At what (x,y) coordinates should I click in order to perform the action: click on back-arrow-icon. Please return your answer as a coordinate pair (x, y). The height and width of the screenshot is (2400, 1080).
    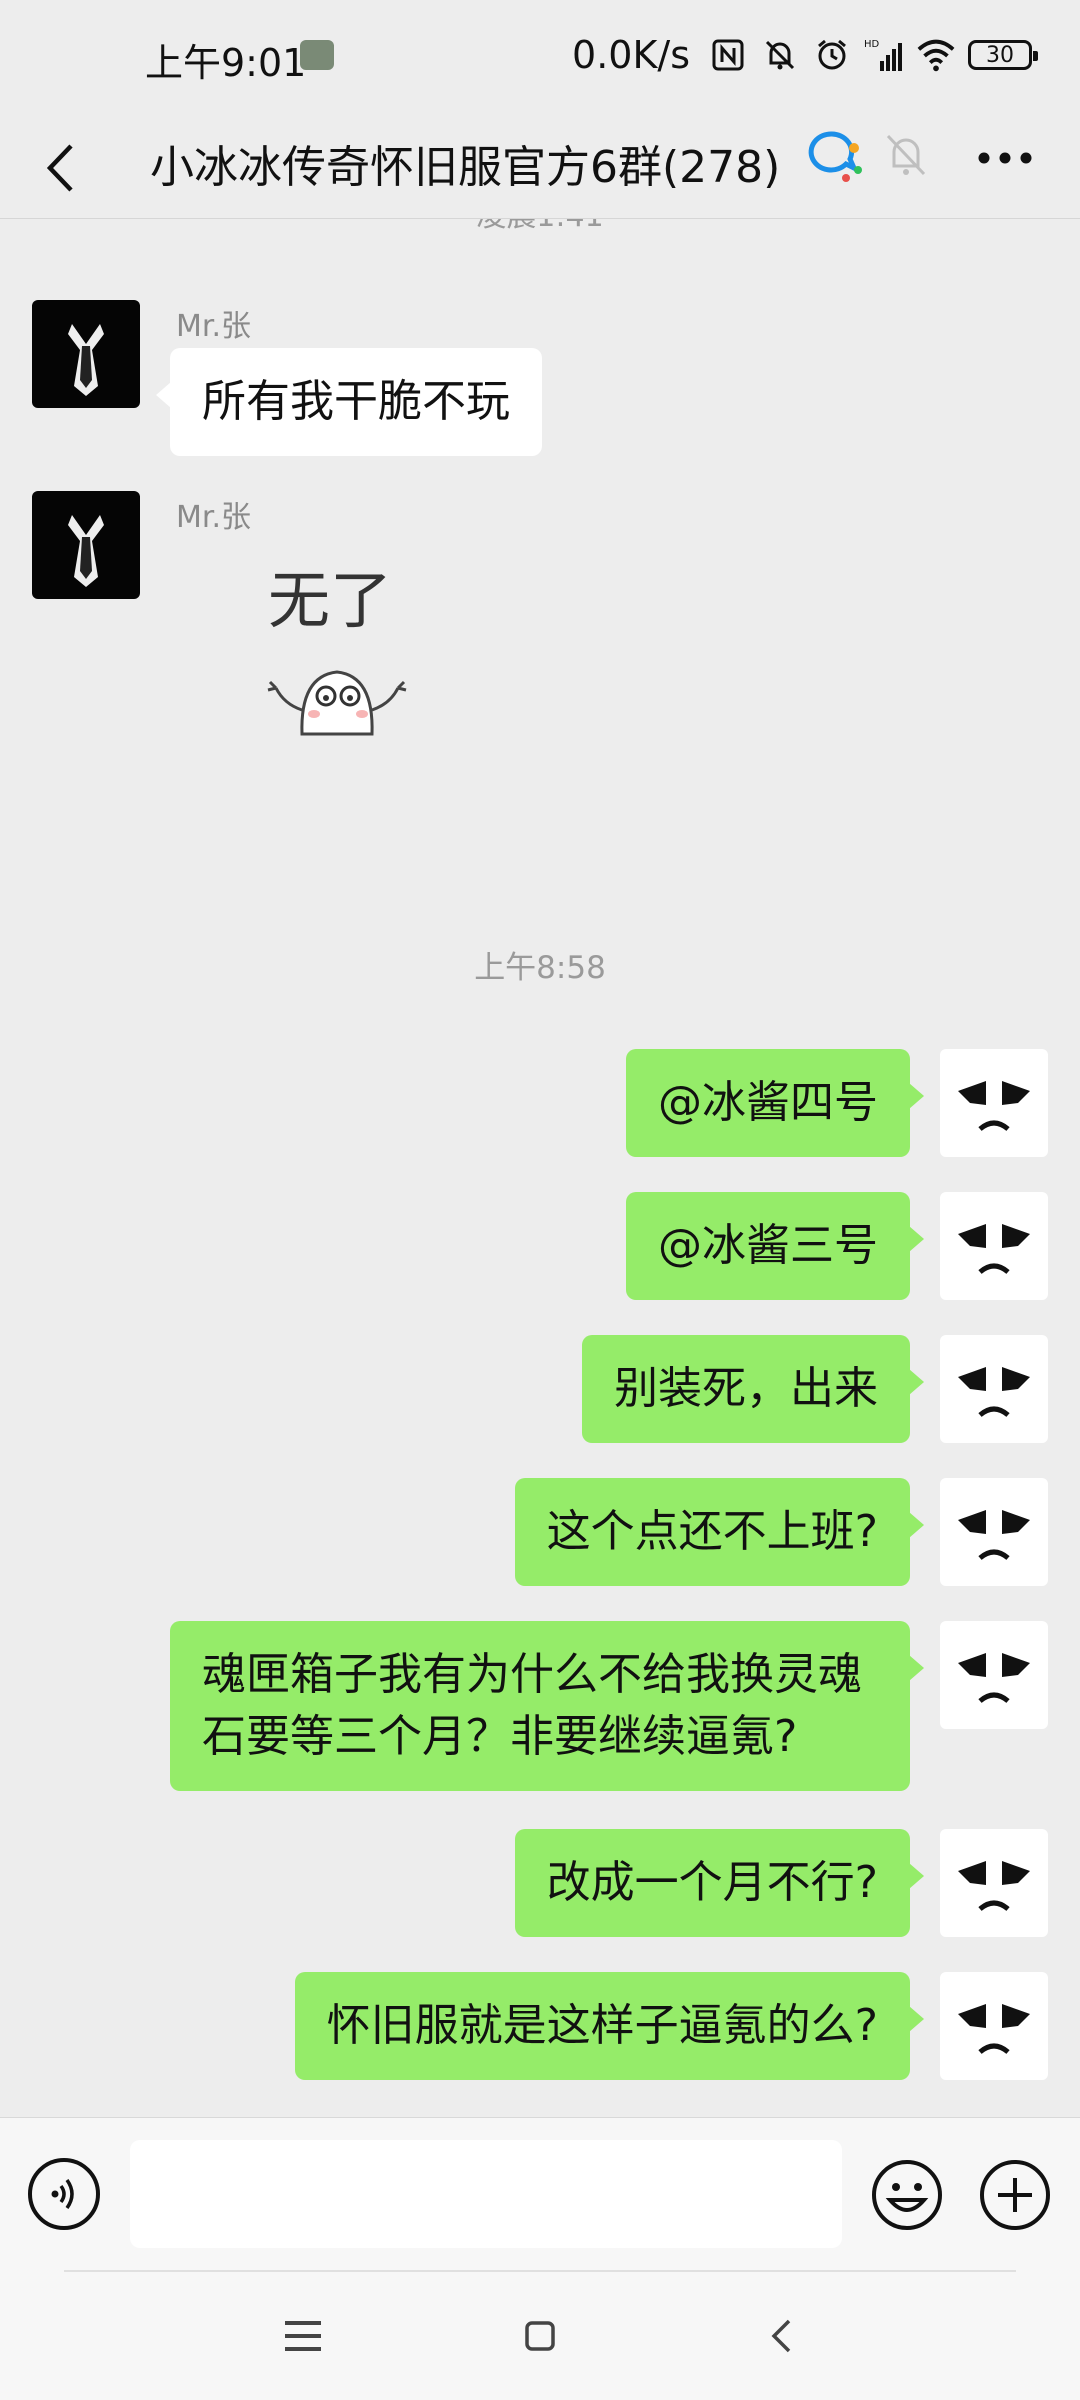
    Looking at the image, I should click on (59, 168).